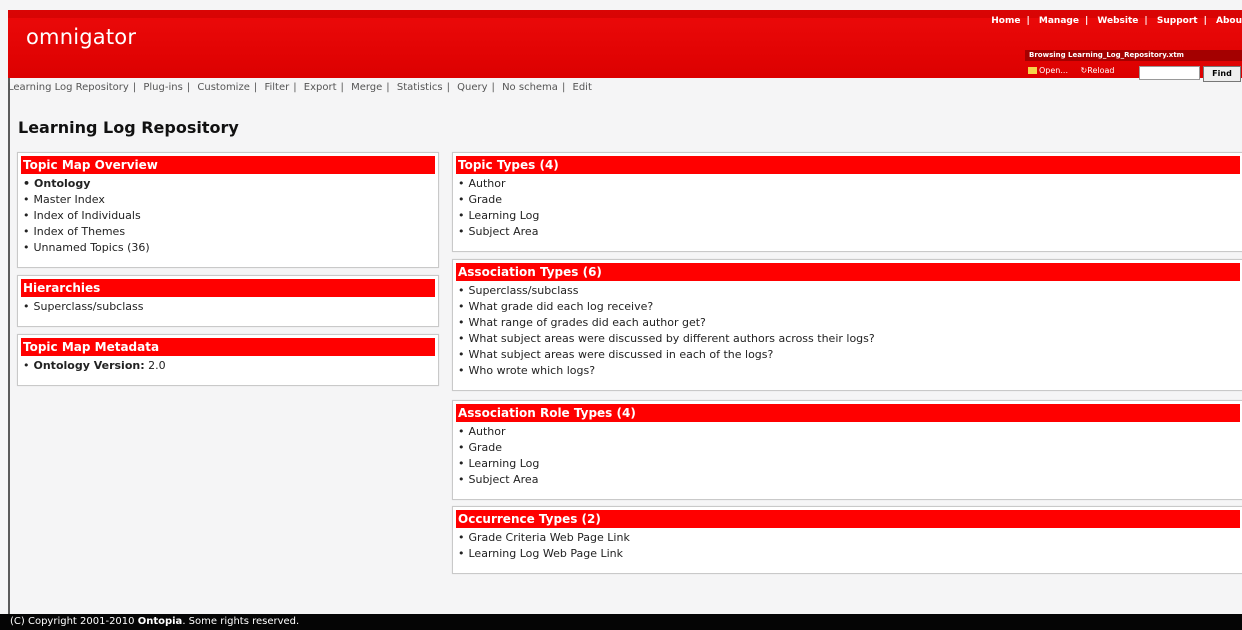 Image resolution: width=1242 pixels, height=630 pixels. Describe the element at coordinates (1076, 72) in the screenshot. I see `toolbar: Open... ↻Reload` at that location.